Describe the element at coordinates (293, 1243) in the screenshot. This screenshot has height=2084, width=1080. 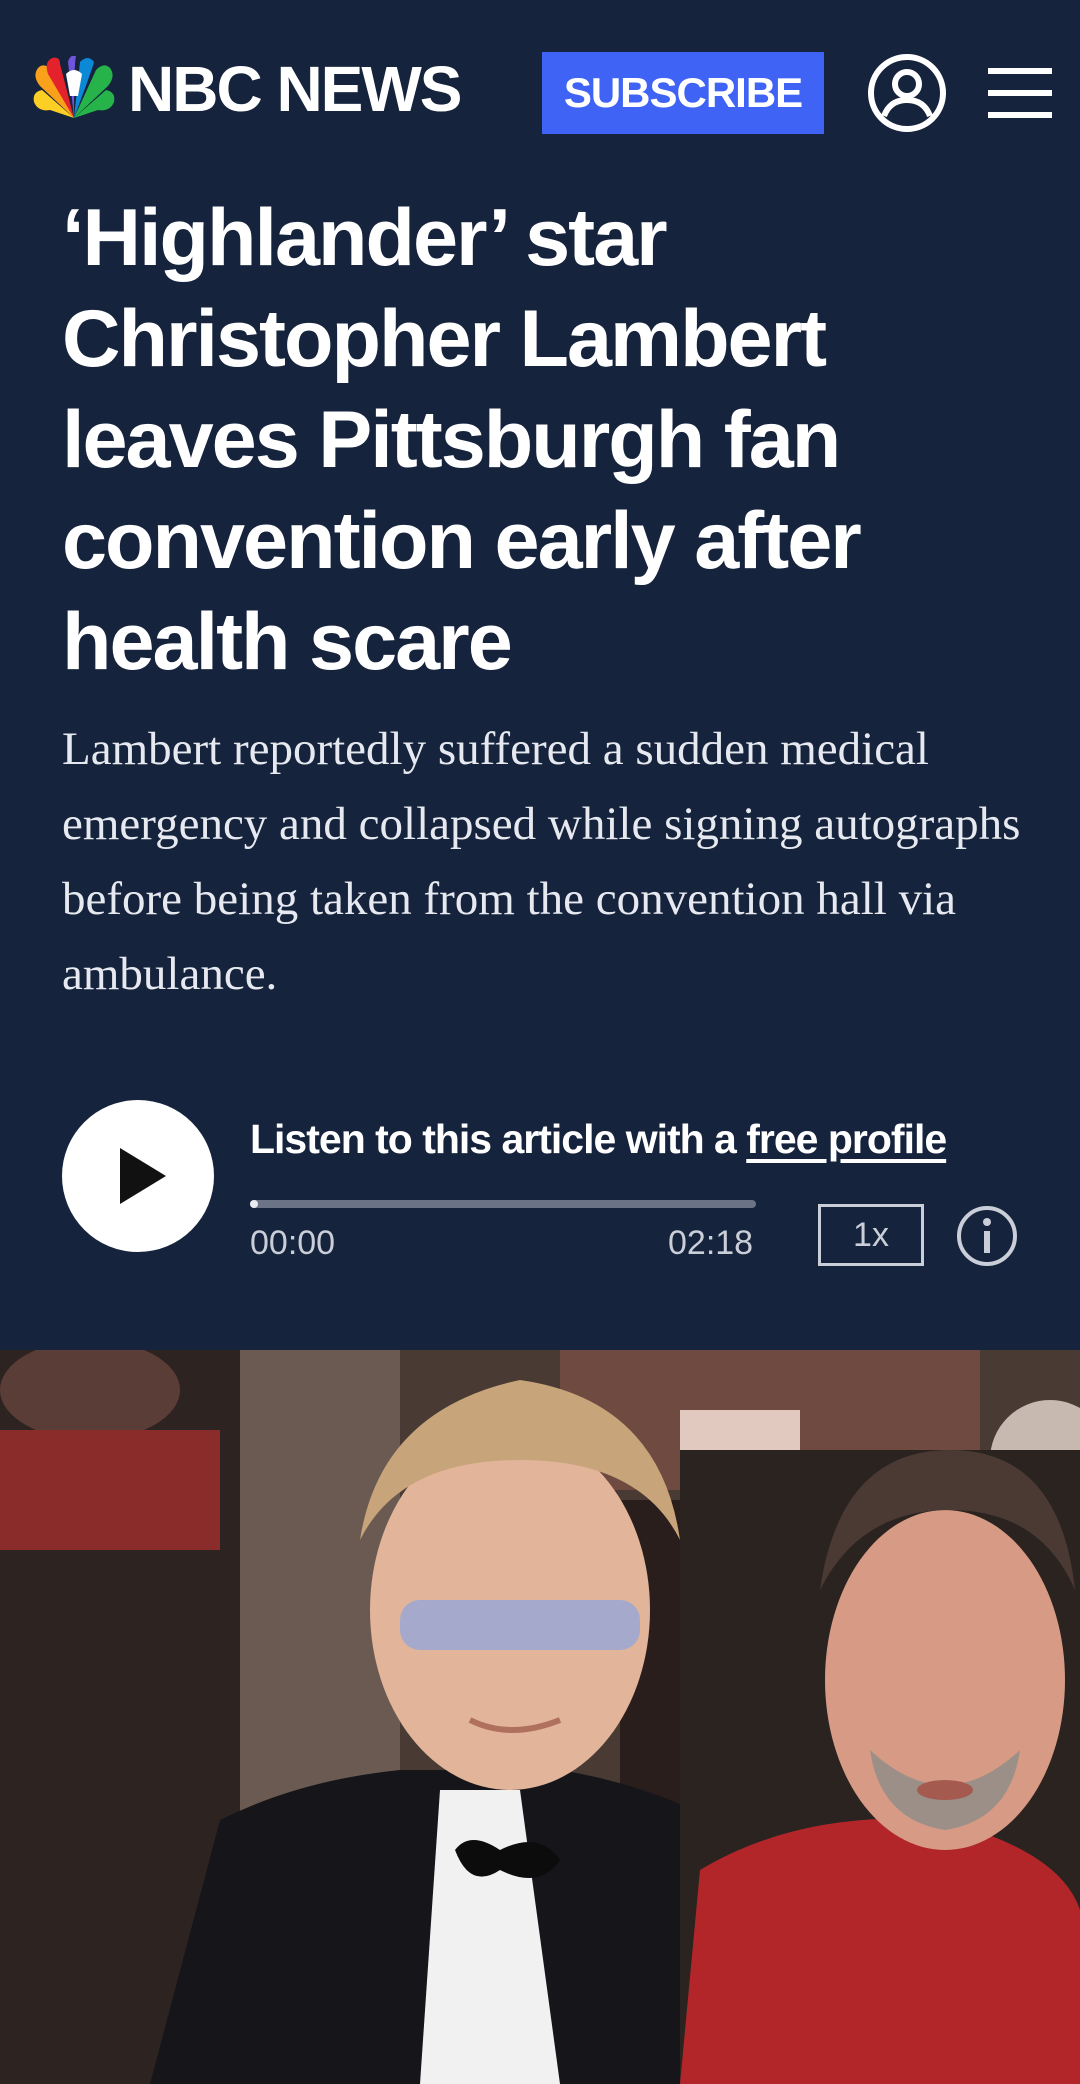
I see `current-time: 00:00` at that location.